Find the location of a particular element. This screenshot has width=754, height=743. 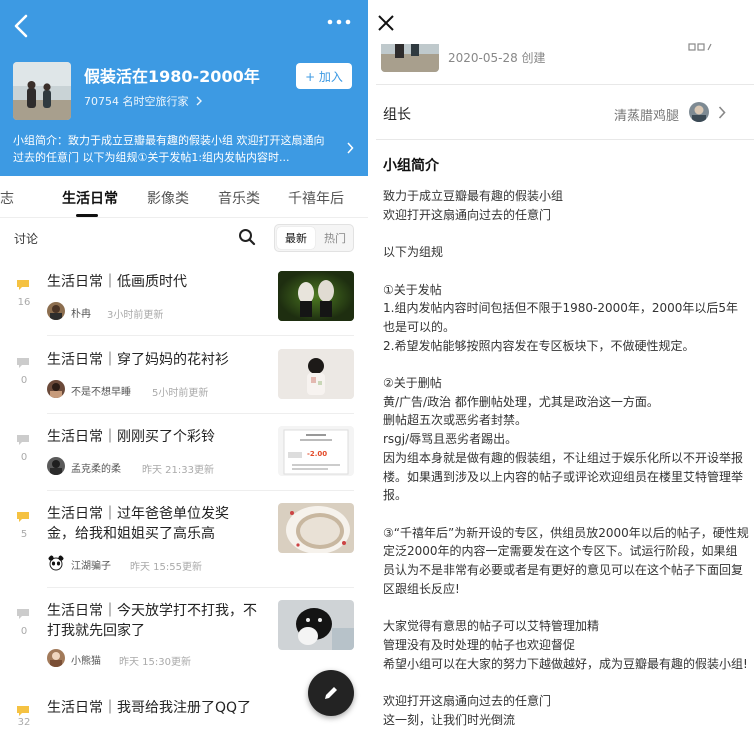

comment-count: 32 is located at coordinates (24, 722).